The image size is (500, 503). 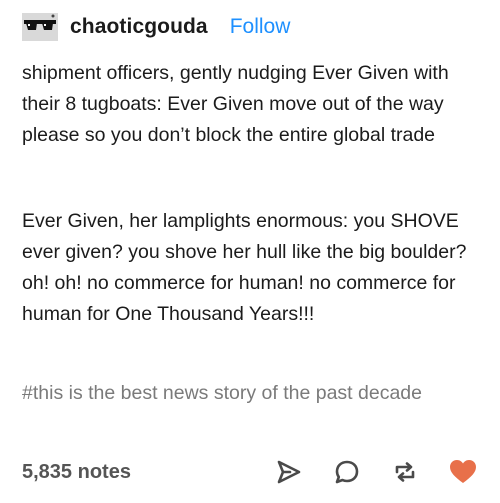 I want to click on post-footer: 5,835 notes, so click(x=250, y=472).